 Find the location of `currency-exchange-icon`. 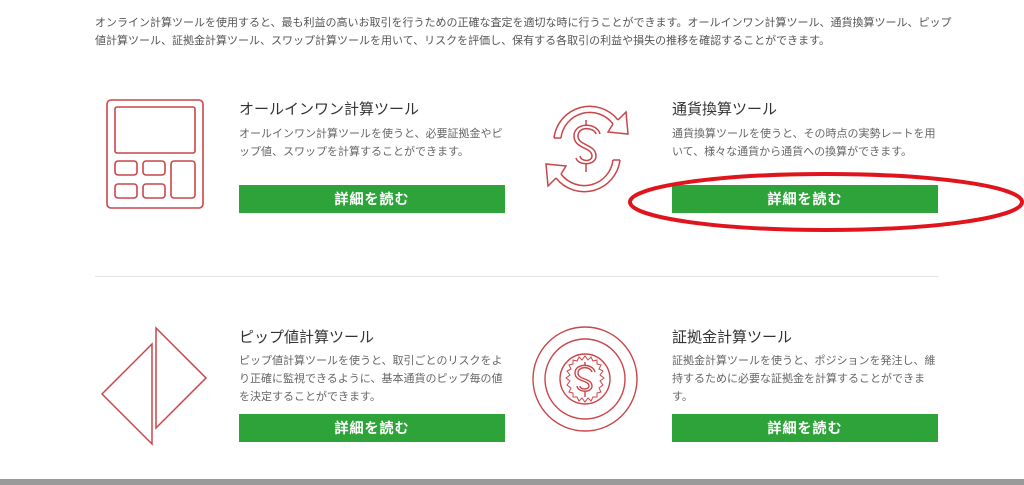

currency-exchange-icon is located at coordinates (587, 149).